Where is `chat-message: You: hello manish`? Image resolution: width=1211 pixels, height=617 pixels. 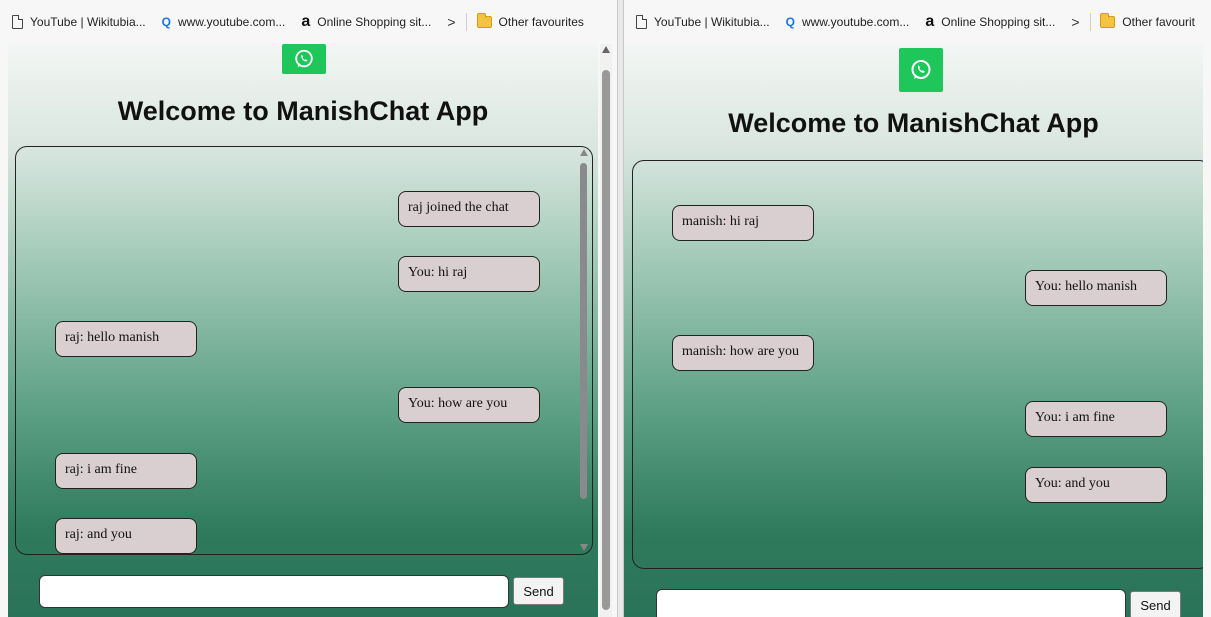
chat-message: You: hello manish is located at coordinates (1096, 288).